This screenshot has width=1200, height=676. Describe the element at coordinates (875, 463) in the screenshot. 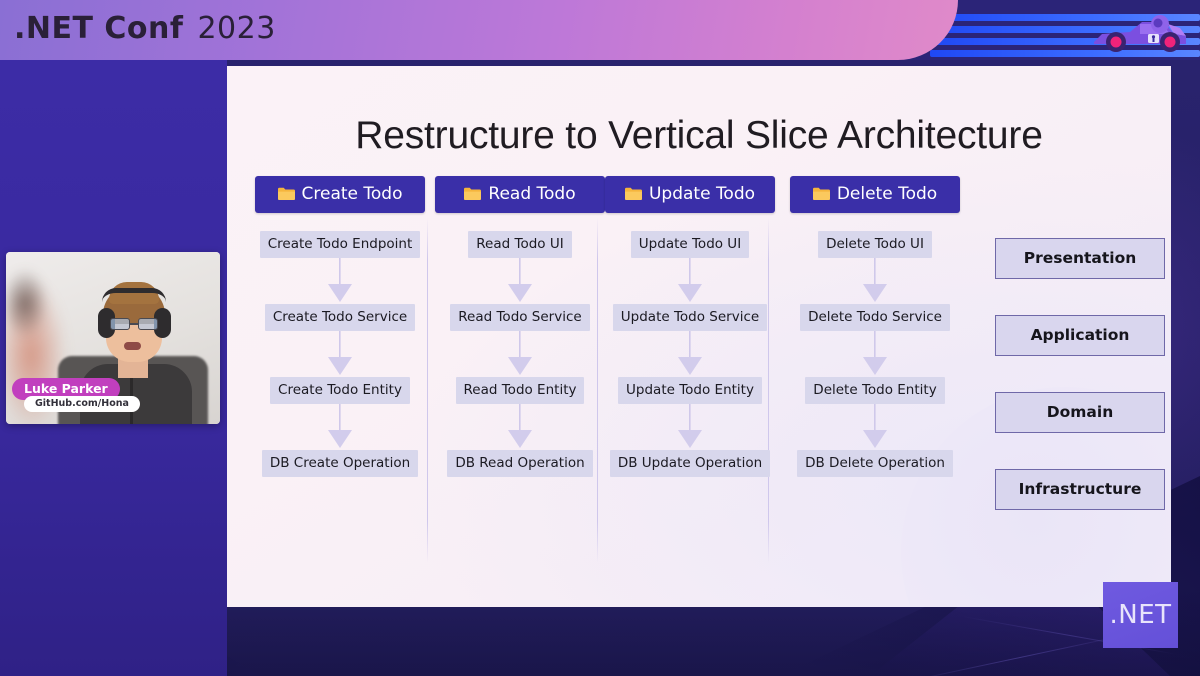

I see `flow-node: DB Delete Operation` at that location.